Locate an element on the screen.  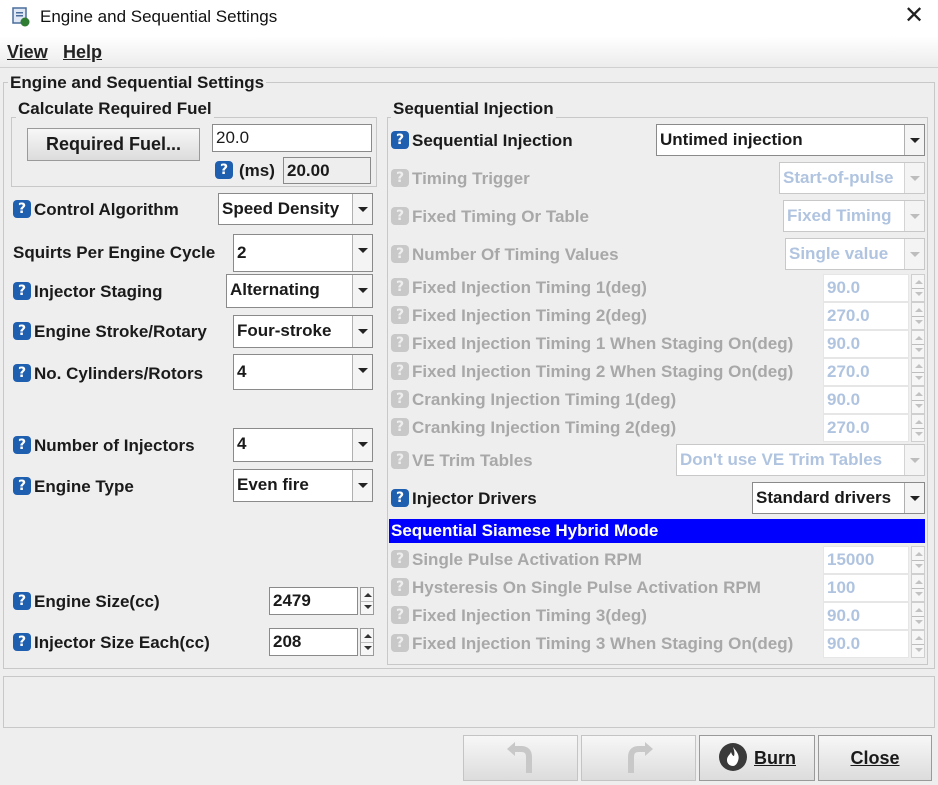
ms-label: (ms) is located at coordinates (257, 170).